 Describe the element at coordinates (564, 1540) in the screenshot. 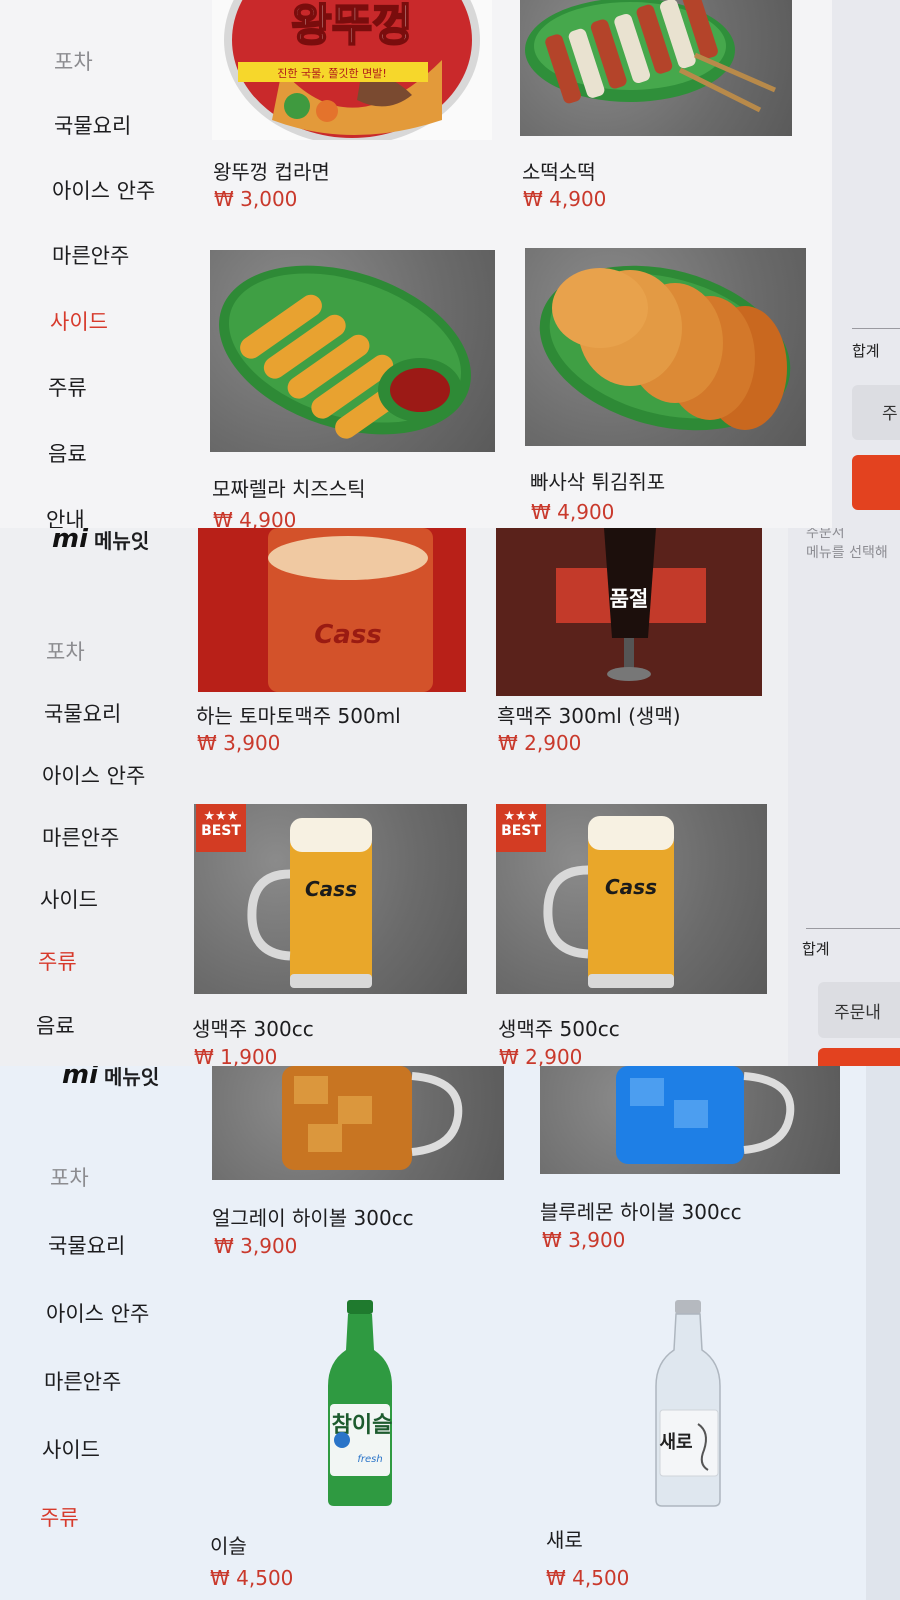

I see `item-name: 새로` at that location.